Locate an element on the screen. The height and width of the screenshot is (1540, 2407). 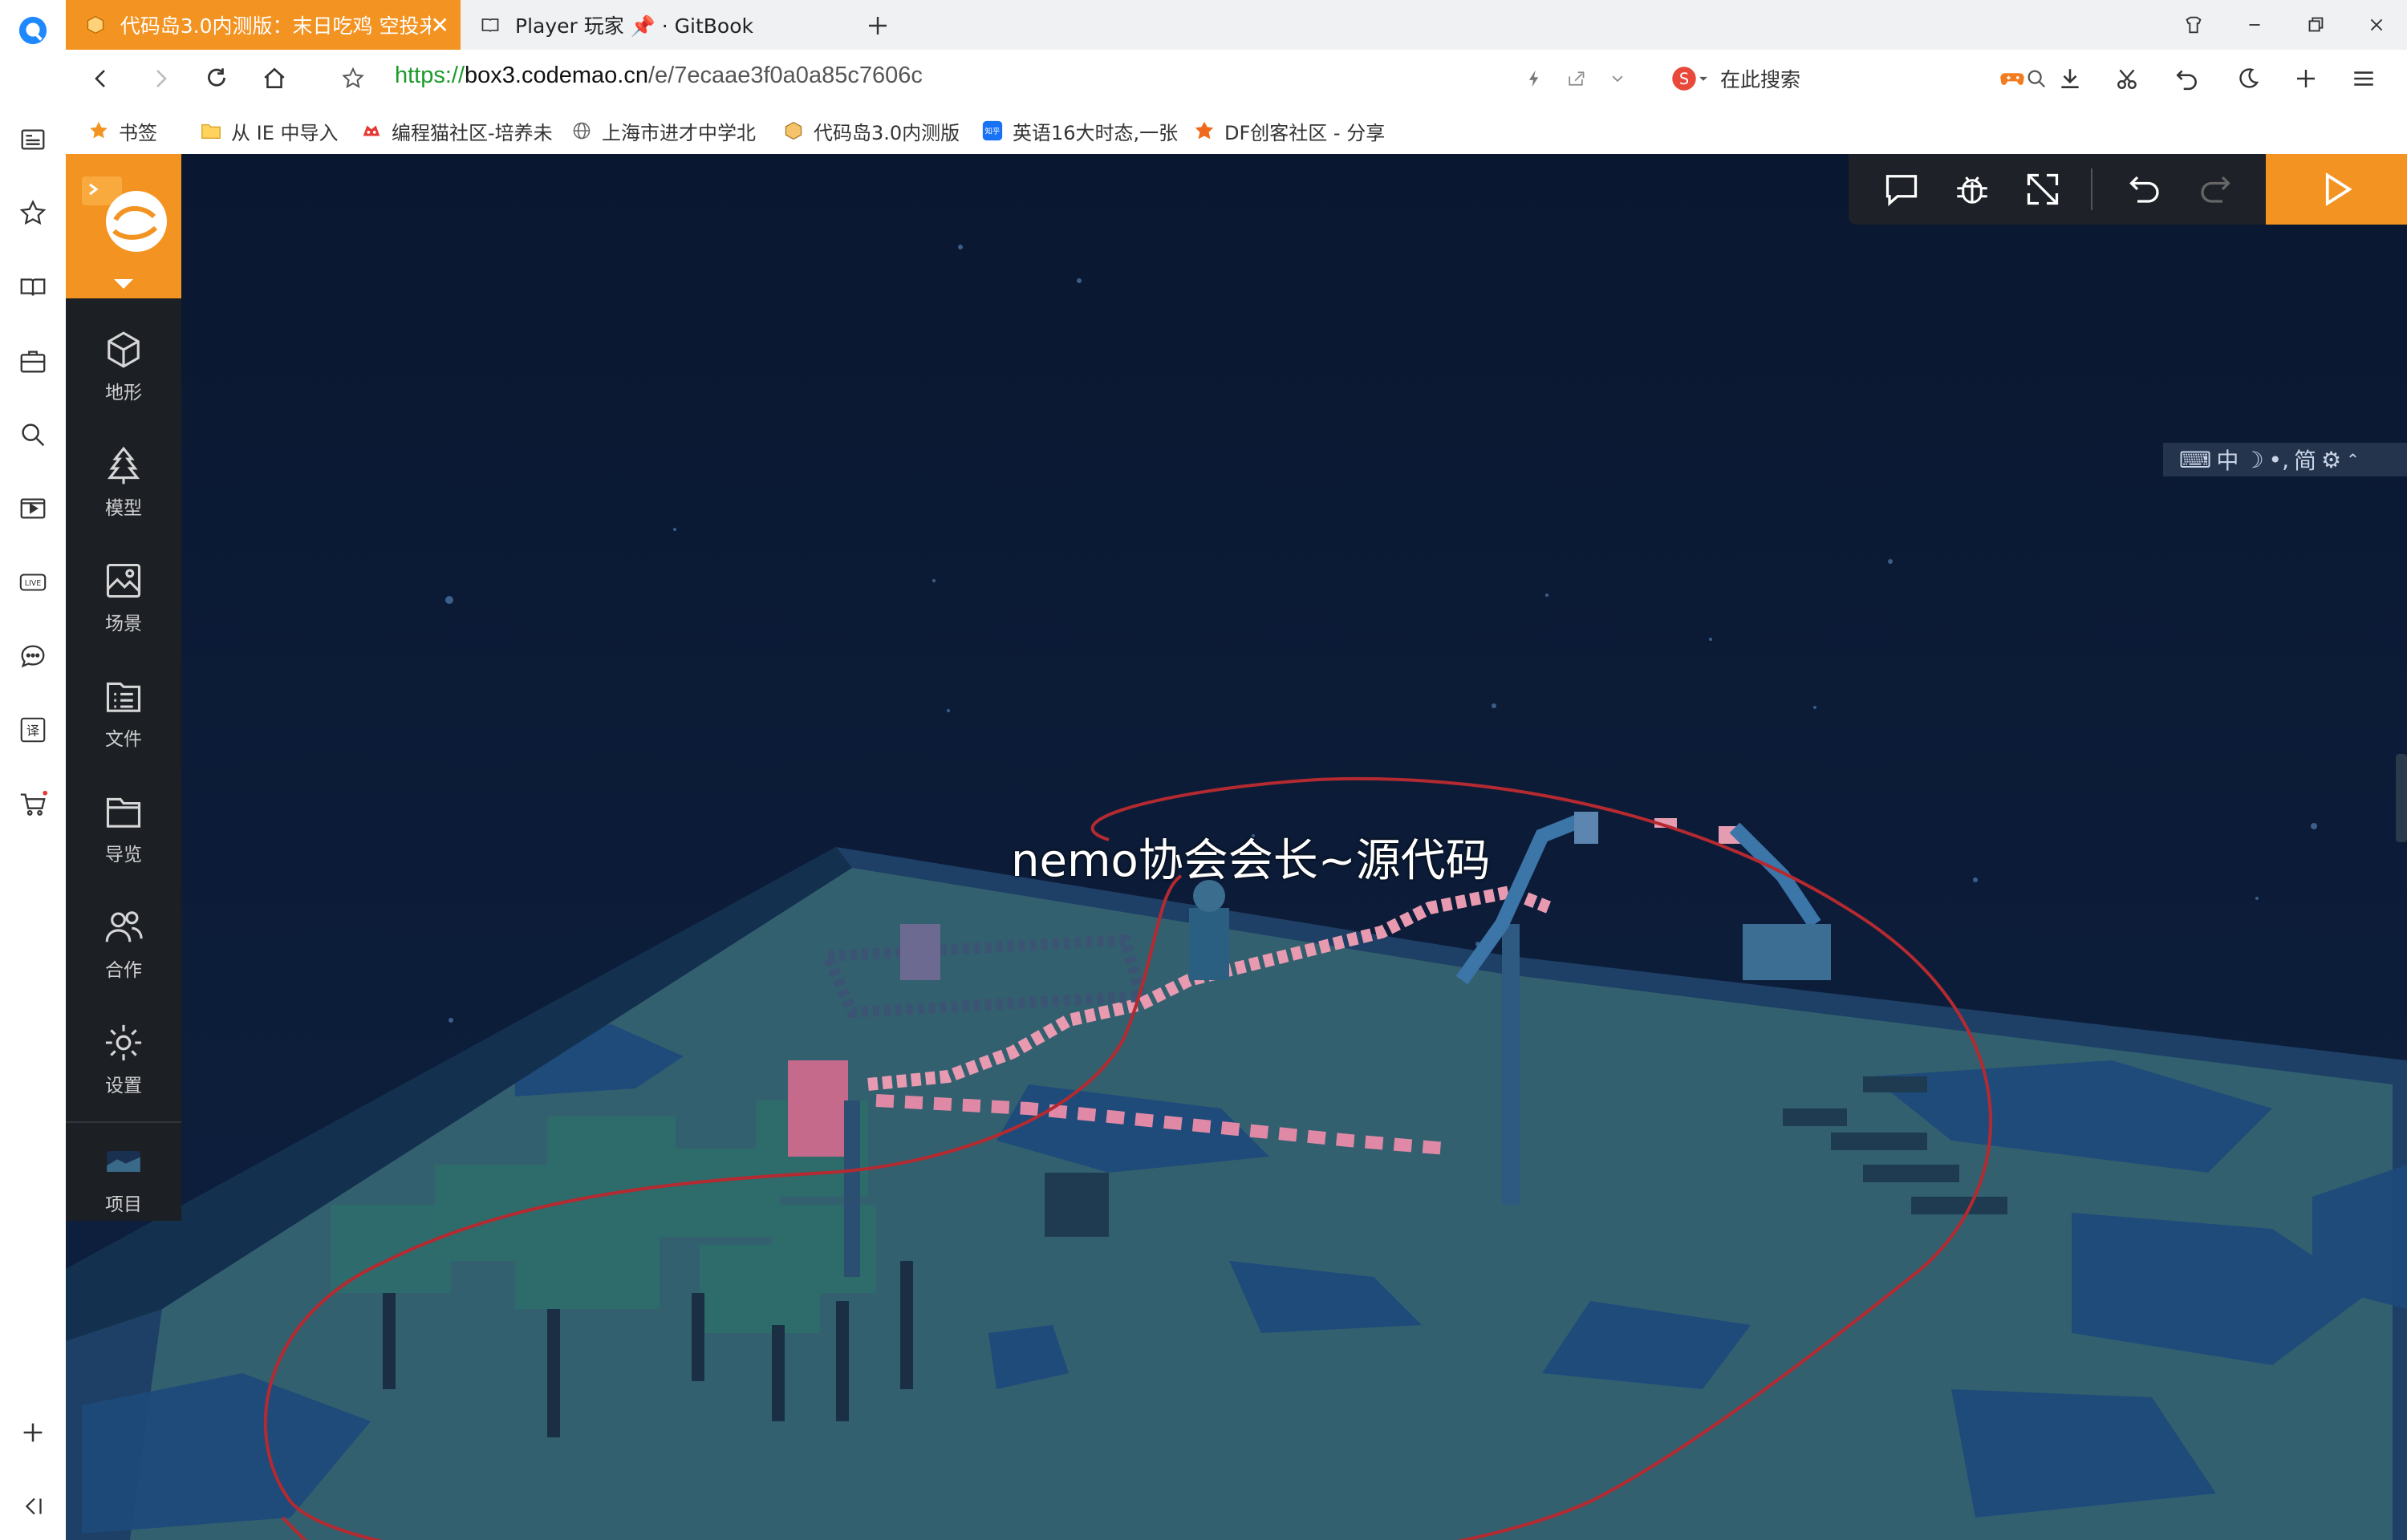
tool-navigator: 导览 is located at coordinates (124, 828).